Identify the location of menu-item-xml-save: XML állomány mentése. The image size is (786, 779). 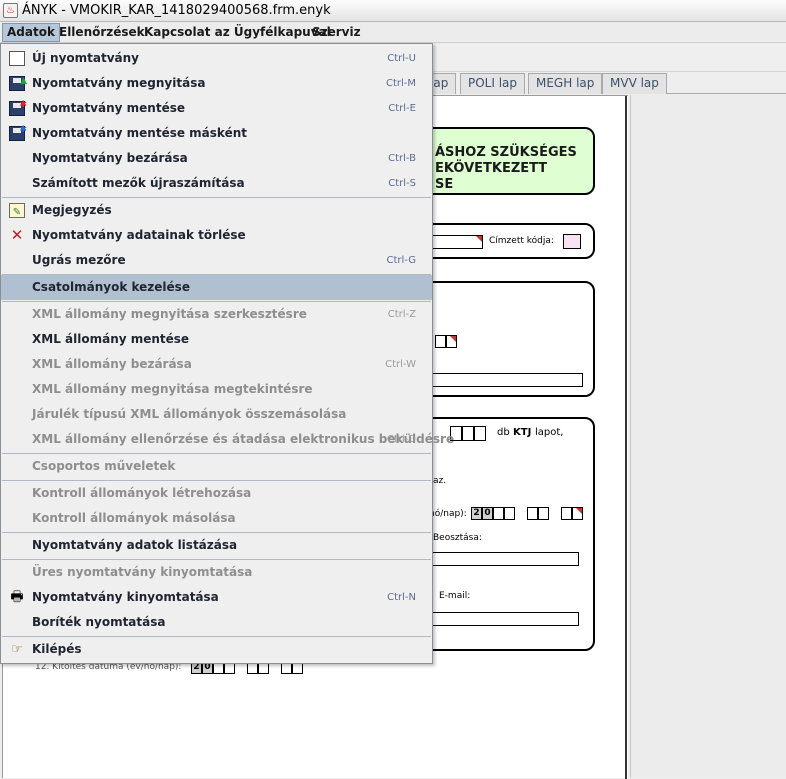
(216, 339).